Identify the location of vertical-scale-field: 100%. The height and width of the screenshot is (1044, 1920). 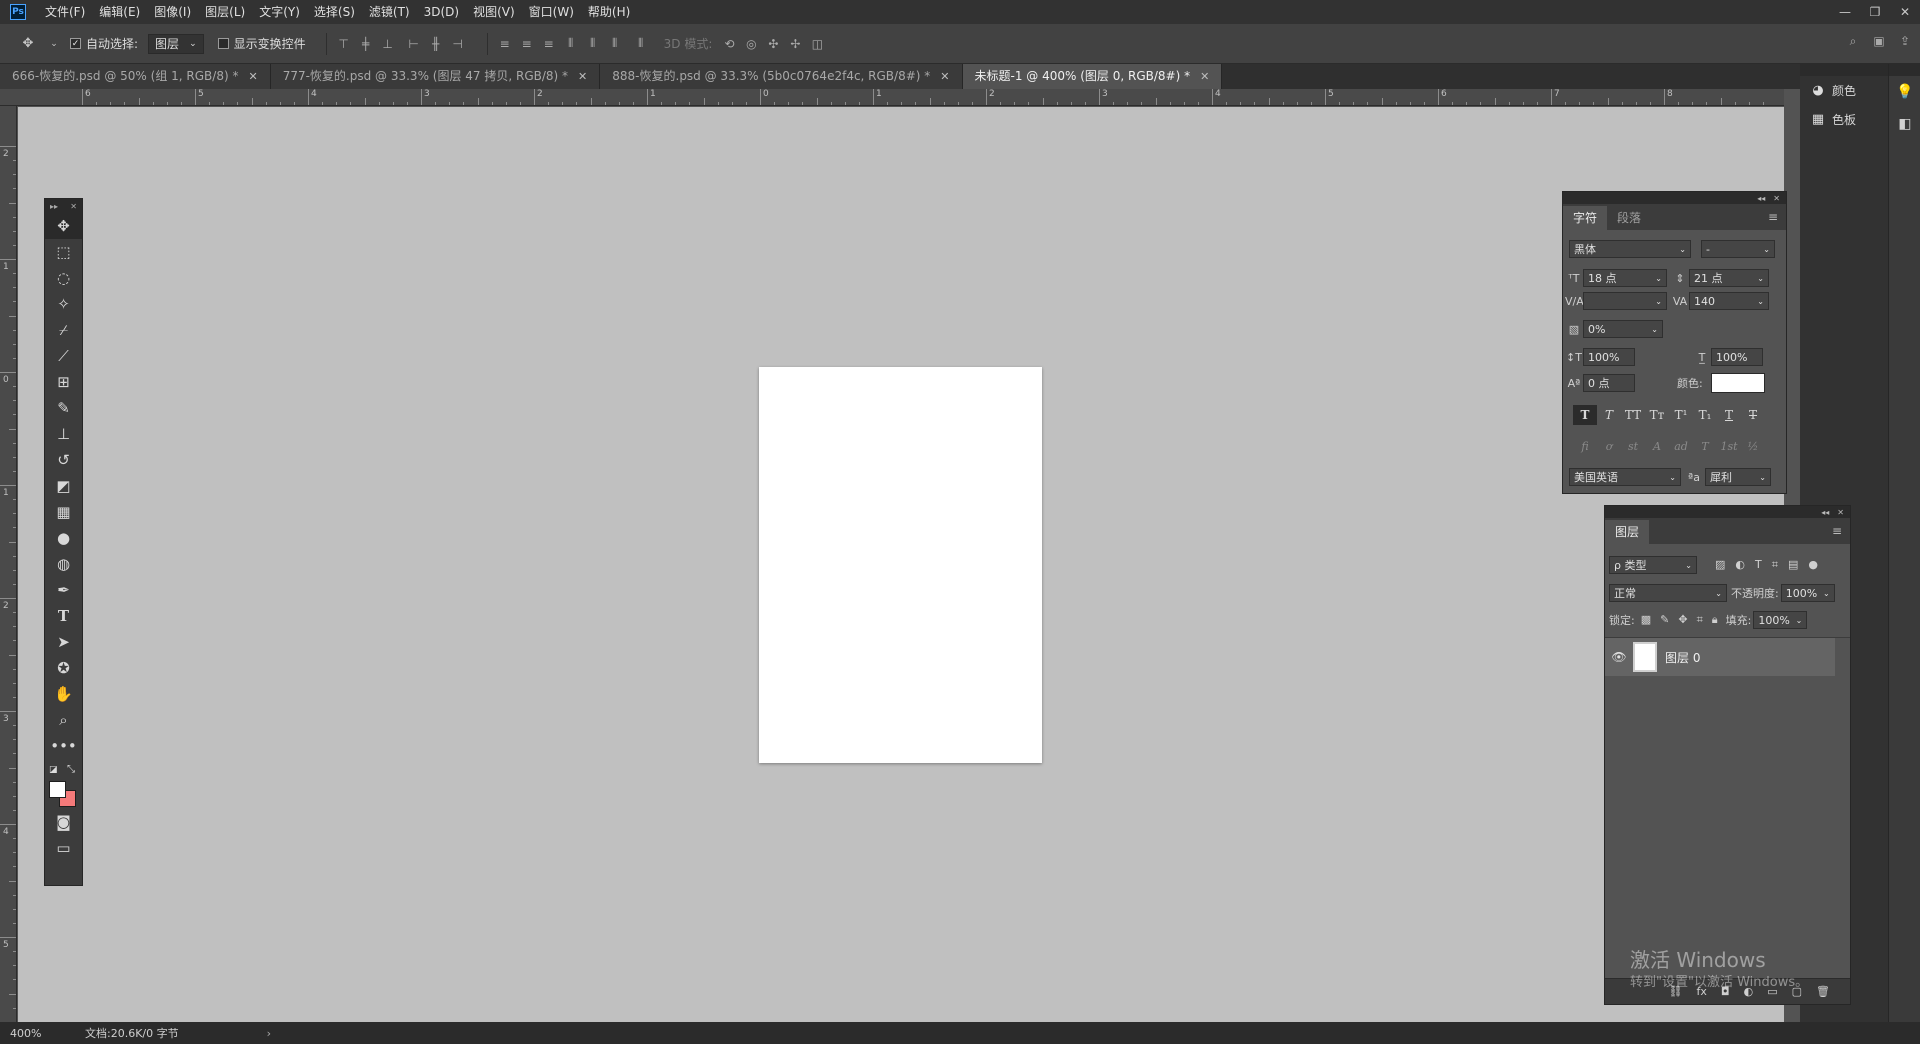
(1609, 357).